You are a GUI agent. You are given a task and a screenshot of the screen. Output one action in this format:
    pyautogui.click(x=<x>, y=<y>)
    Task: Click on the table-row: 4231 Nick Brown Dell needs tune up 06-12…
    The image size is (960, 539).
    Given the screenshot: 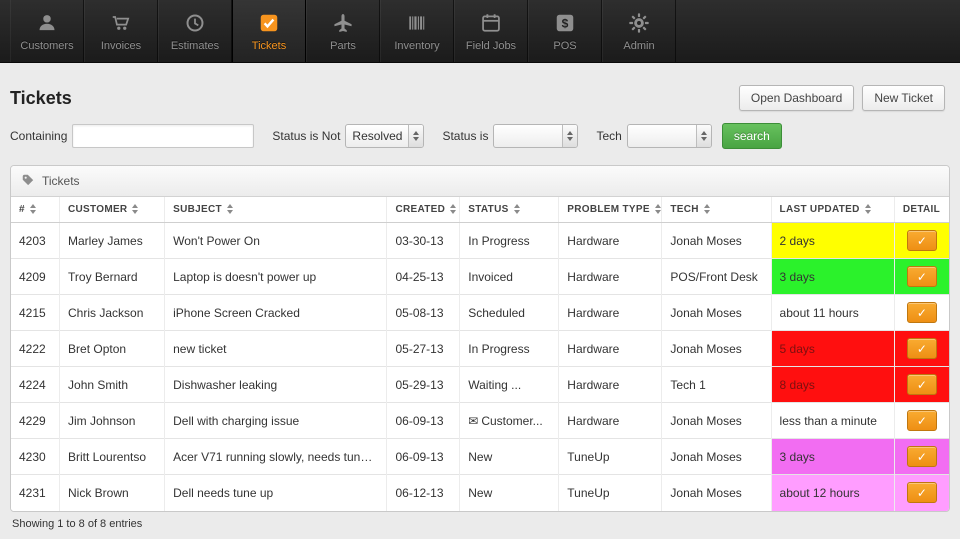 What is the action you would take?
    pyautogui.click(x=480, y=492)
    